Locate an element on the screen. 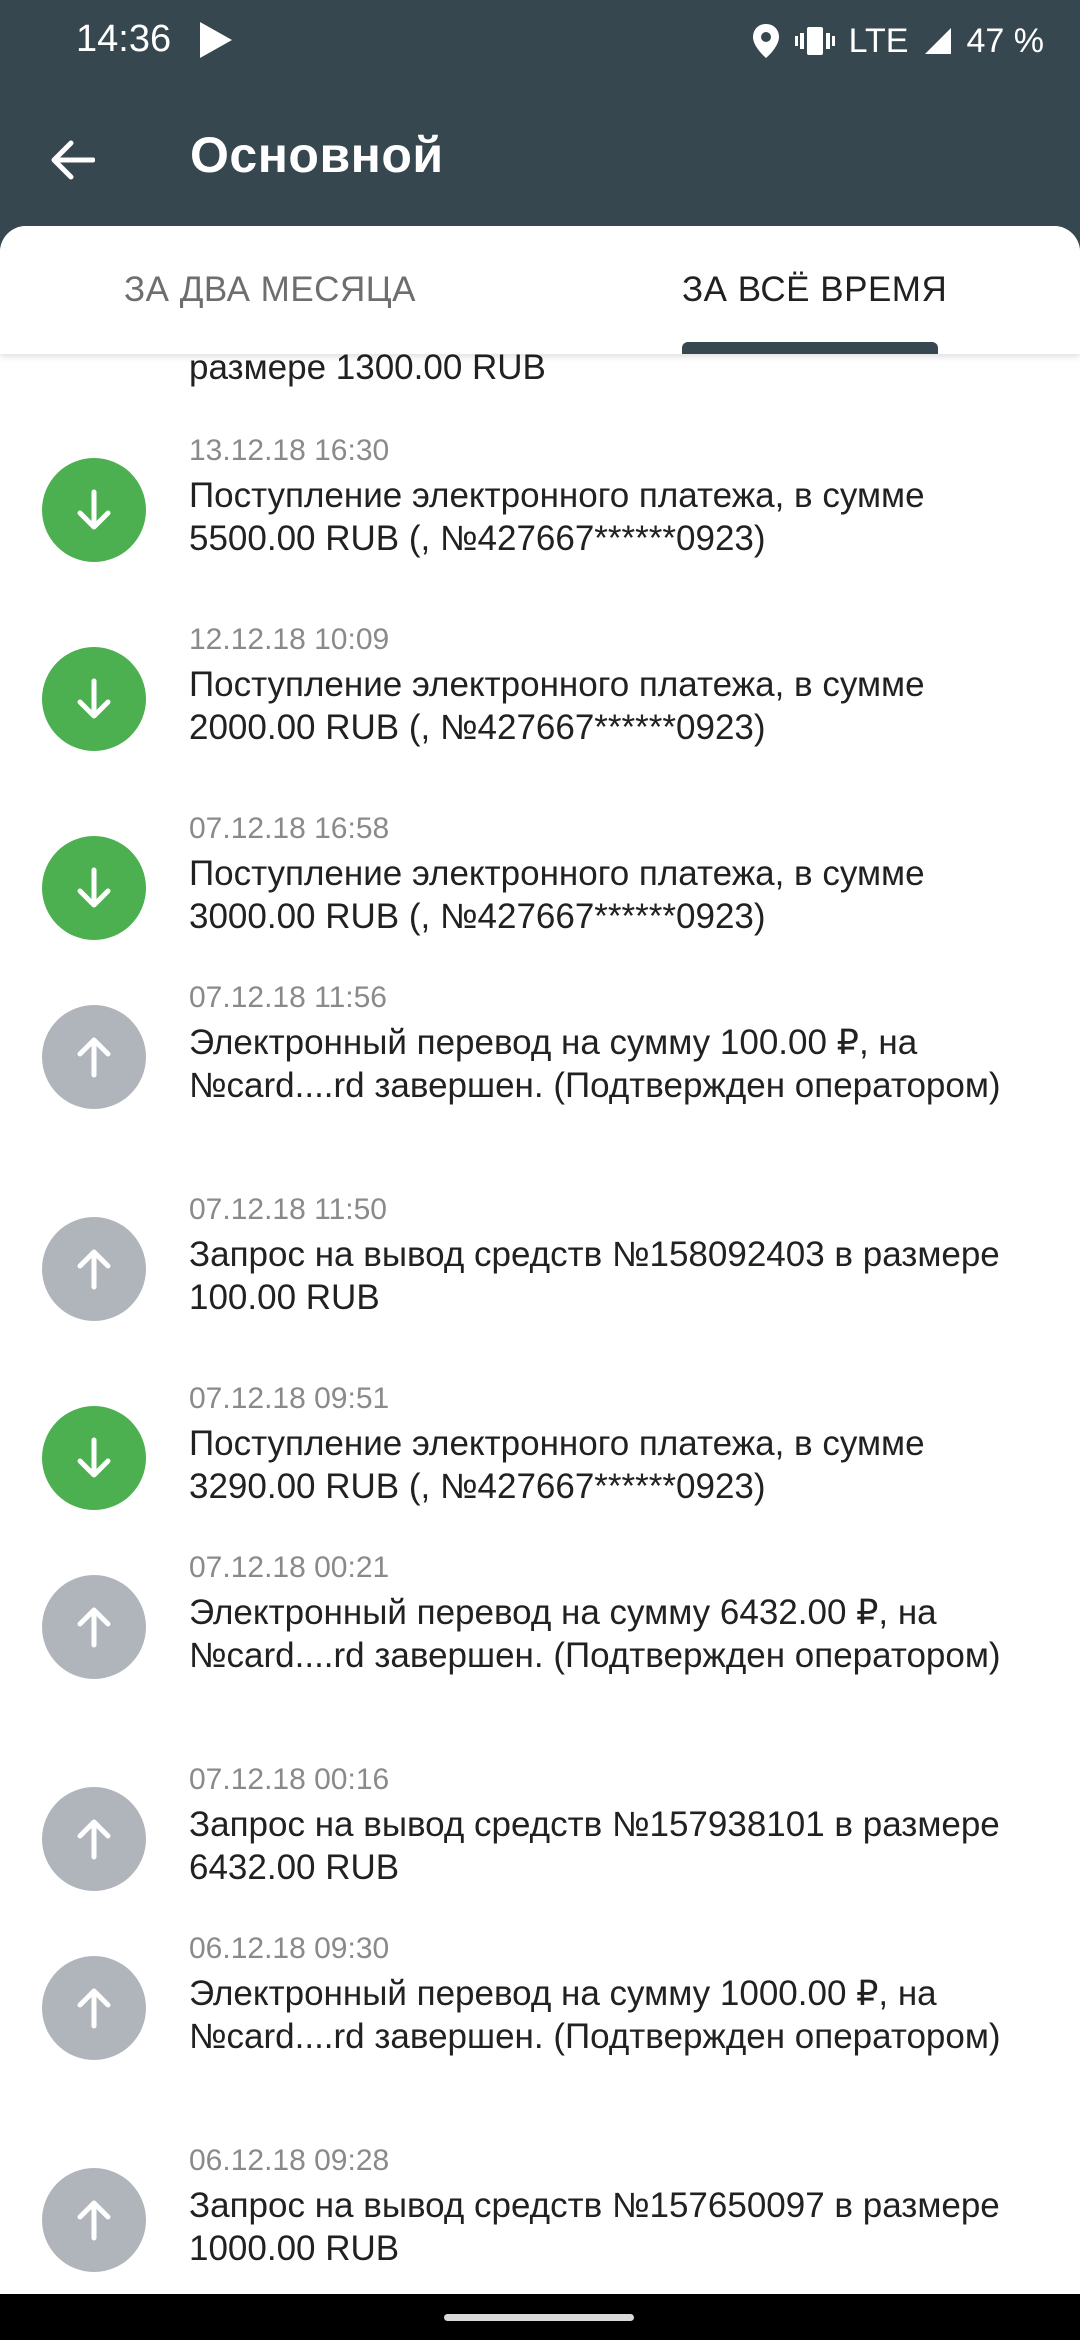 The width and height of the screenshot is (1080, 2340). network-type: LTE is located at coordinates (878, 40).